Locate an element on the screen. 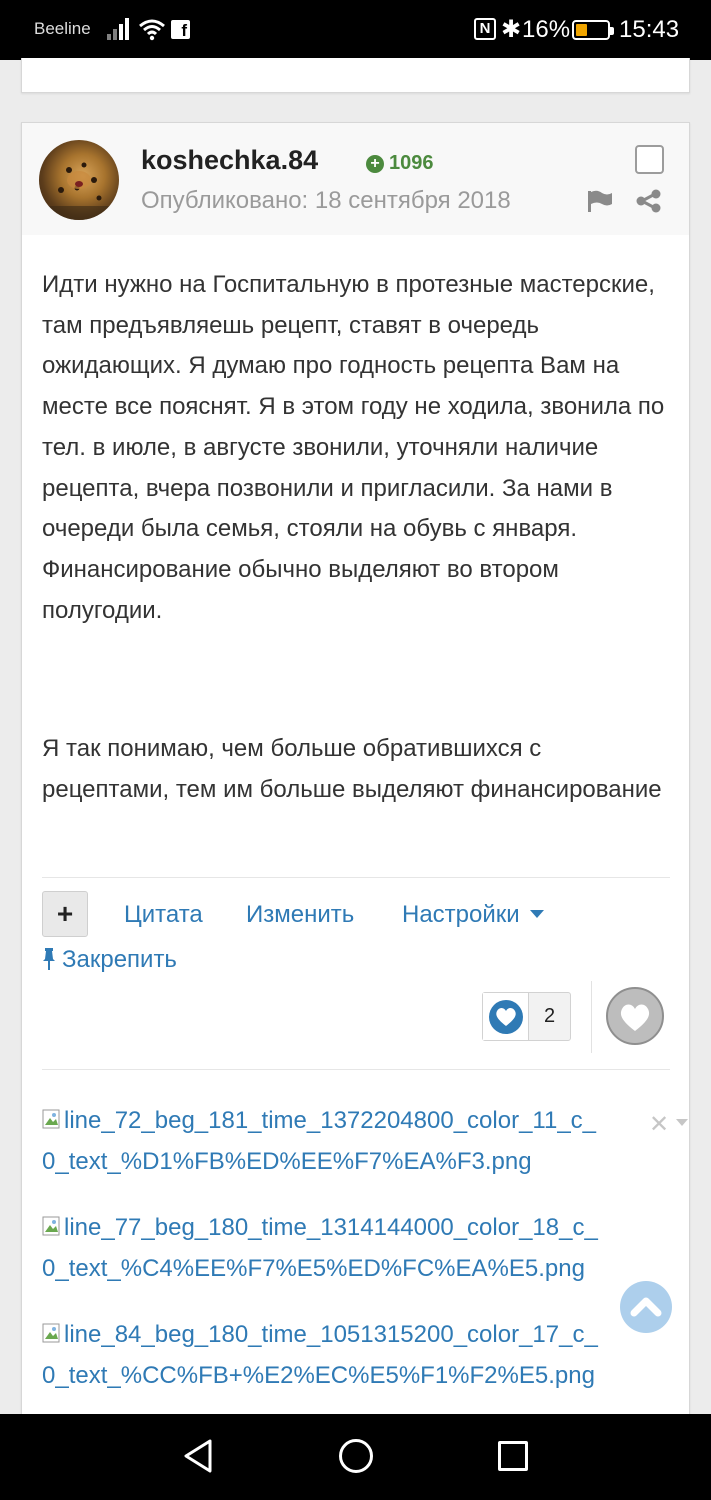 Image resolution: width=711 pixels, height=1500 pixels. heart-reaction-icon is located at coordinates (506, 1017).